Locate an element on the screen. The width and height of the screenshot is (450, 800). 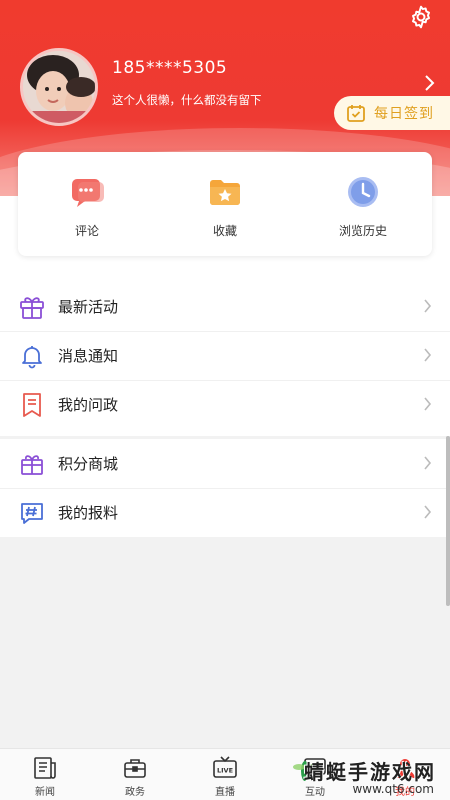
newspaper-icon is located at coordinates (45, 768).